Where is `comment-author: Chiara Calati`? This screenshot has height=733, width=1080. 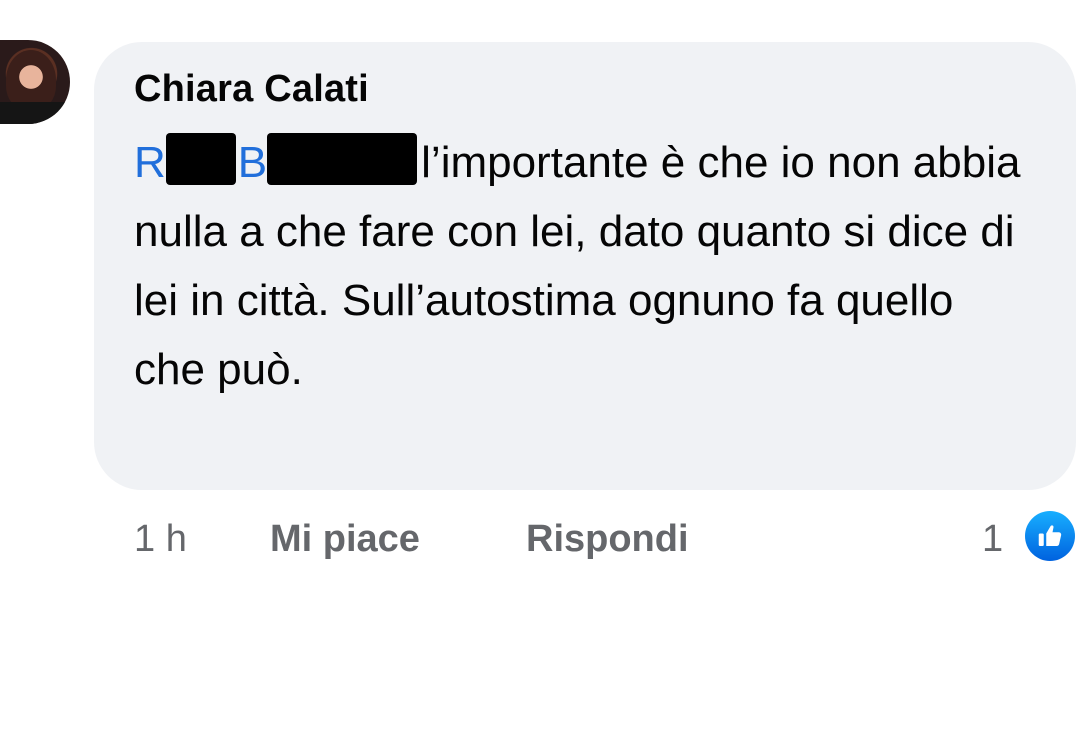
comment-author: Chiara Calati is located at coordinates (251, 89).